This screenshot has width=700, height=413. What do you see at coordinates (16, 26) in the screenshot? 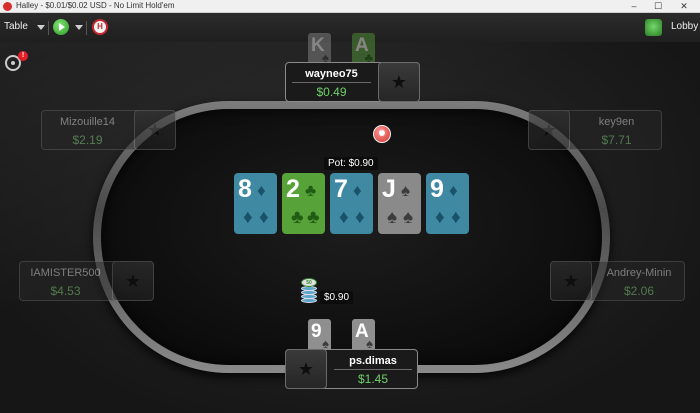
I see `table-menu-button: Table` at bounding box center [16, 26].